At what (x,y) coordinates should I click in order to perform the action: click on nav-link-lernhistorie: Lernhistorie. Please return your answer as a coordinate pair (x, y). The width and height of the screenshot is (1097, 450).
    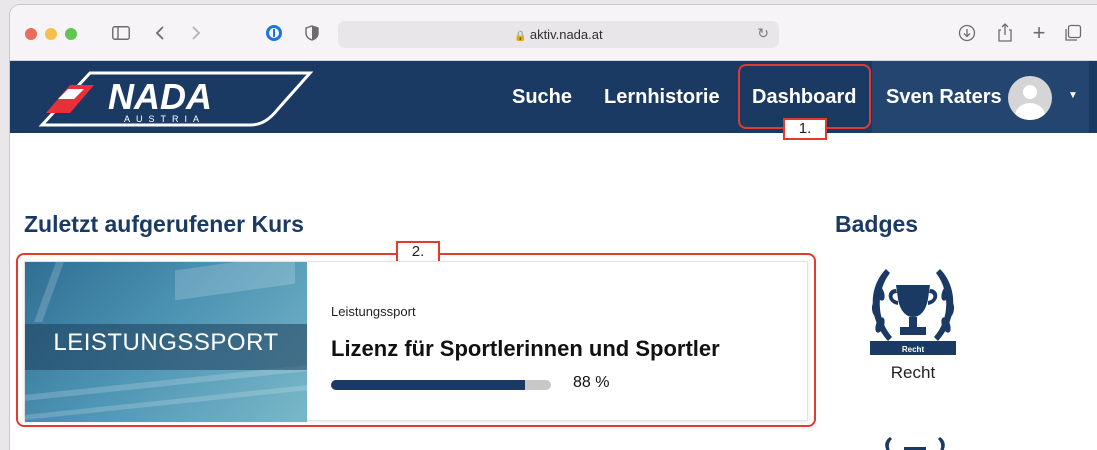
    Looking at the image, I should click on (662, 97).